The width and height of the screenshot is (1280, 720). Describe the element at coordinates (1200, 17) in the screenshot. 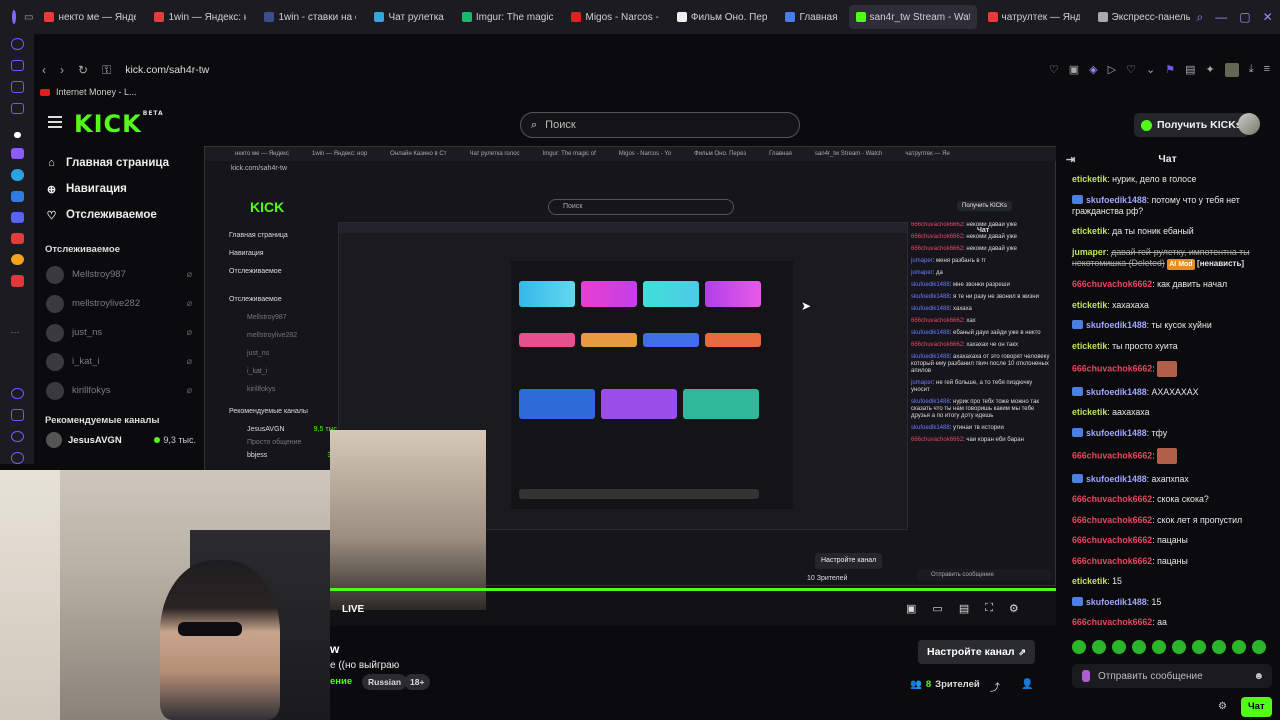

I see `tab-search-icon: ⌕` at that location.